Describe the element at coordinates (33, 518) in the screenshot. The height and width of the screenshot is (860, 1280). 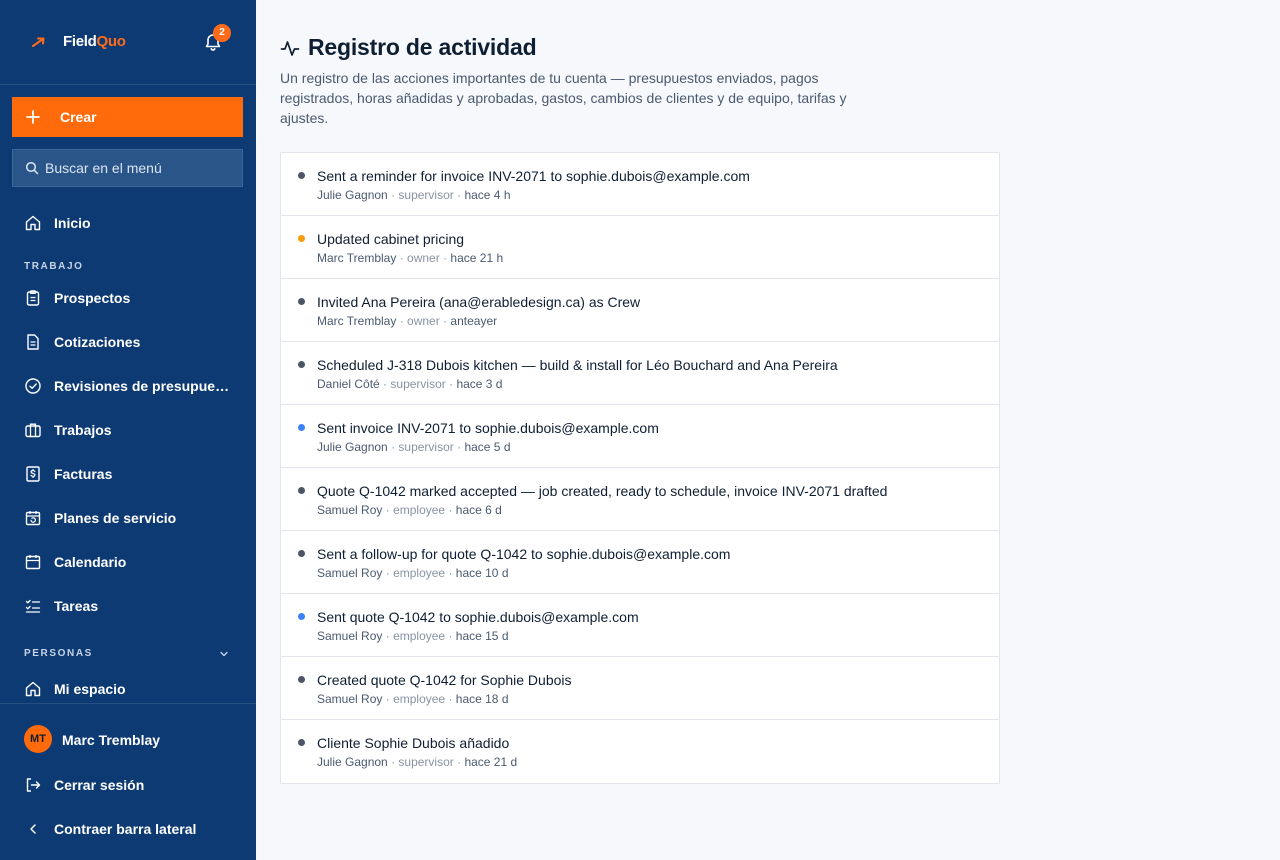
I see `calendar-repeat-icon` at that location.